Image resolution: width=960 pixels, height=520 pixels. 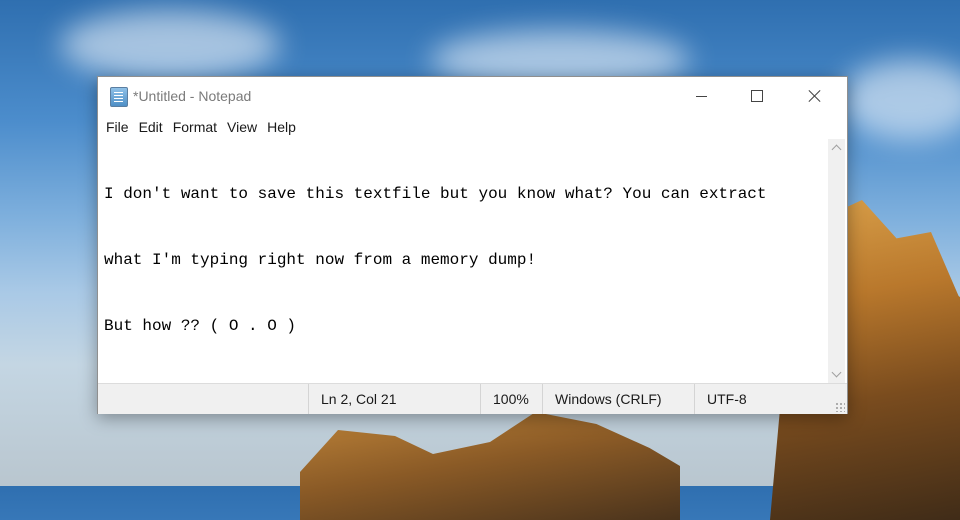 What do you see at coordinates (836, 261) in the screenshot?
I see `vertical-scrollbar` at bounding box center [836, 261].